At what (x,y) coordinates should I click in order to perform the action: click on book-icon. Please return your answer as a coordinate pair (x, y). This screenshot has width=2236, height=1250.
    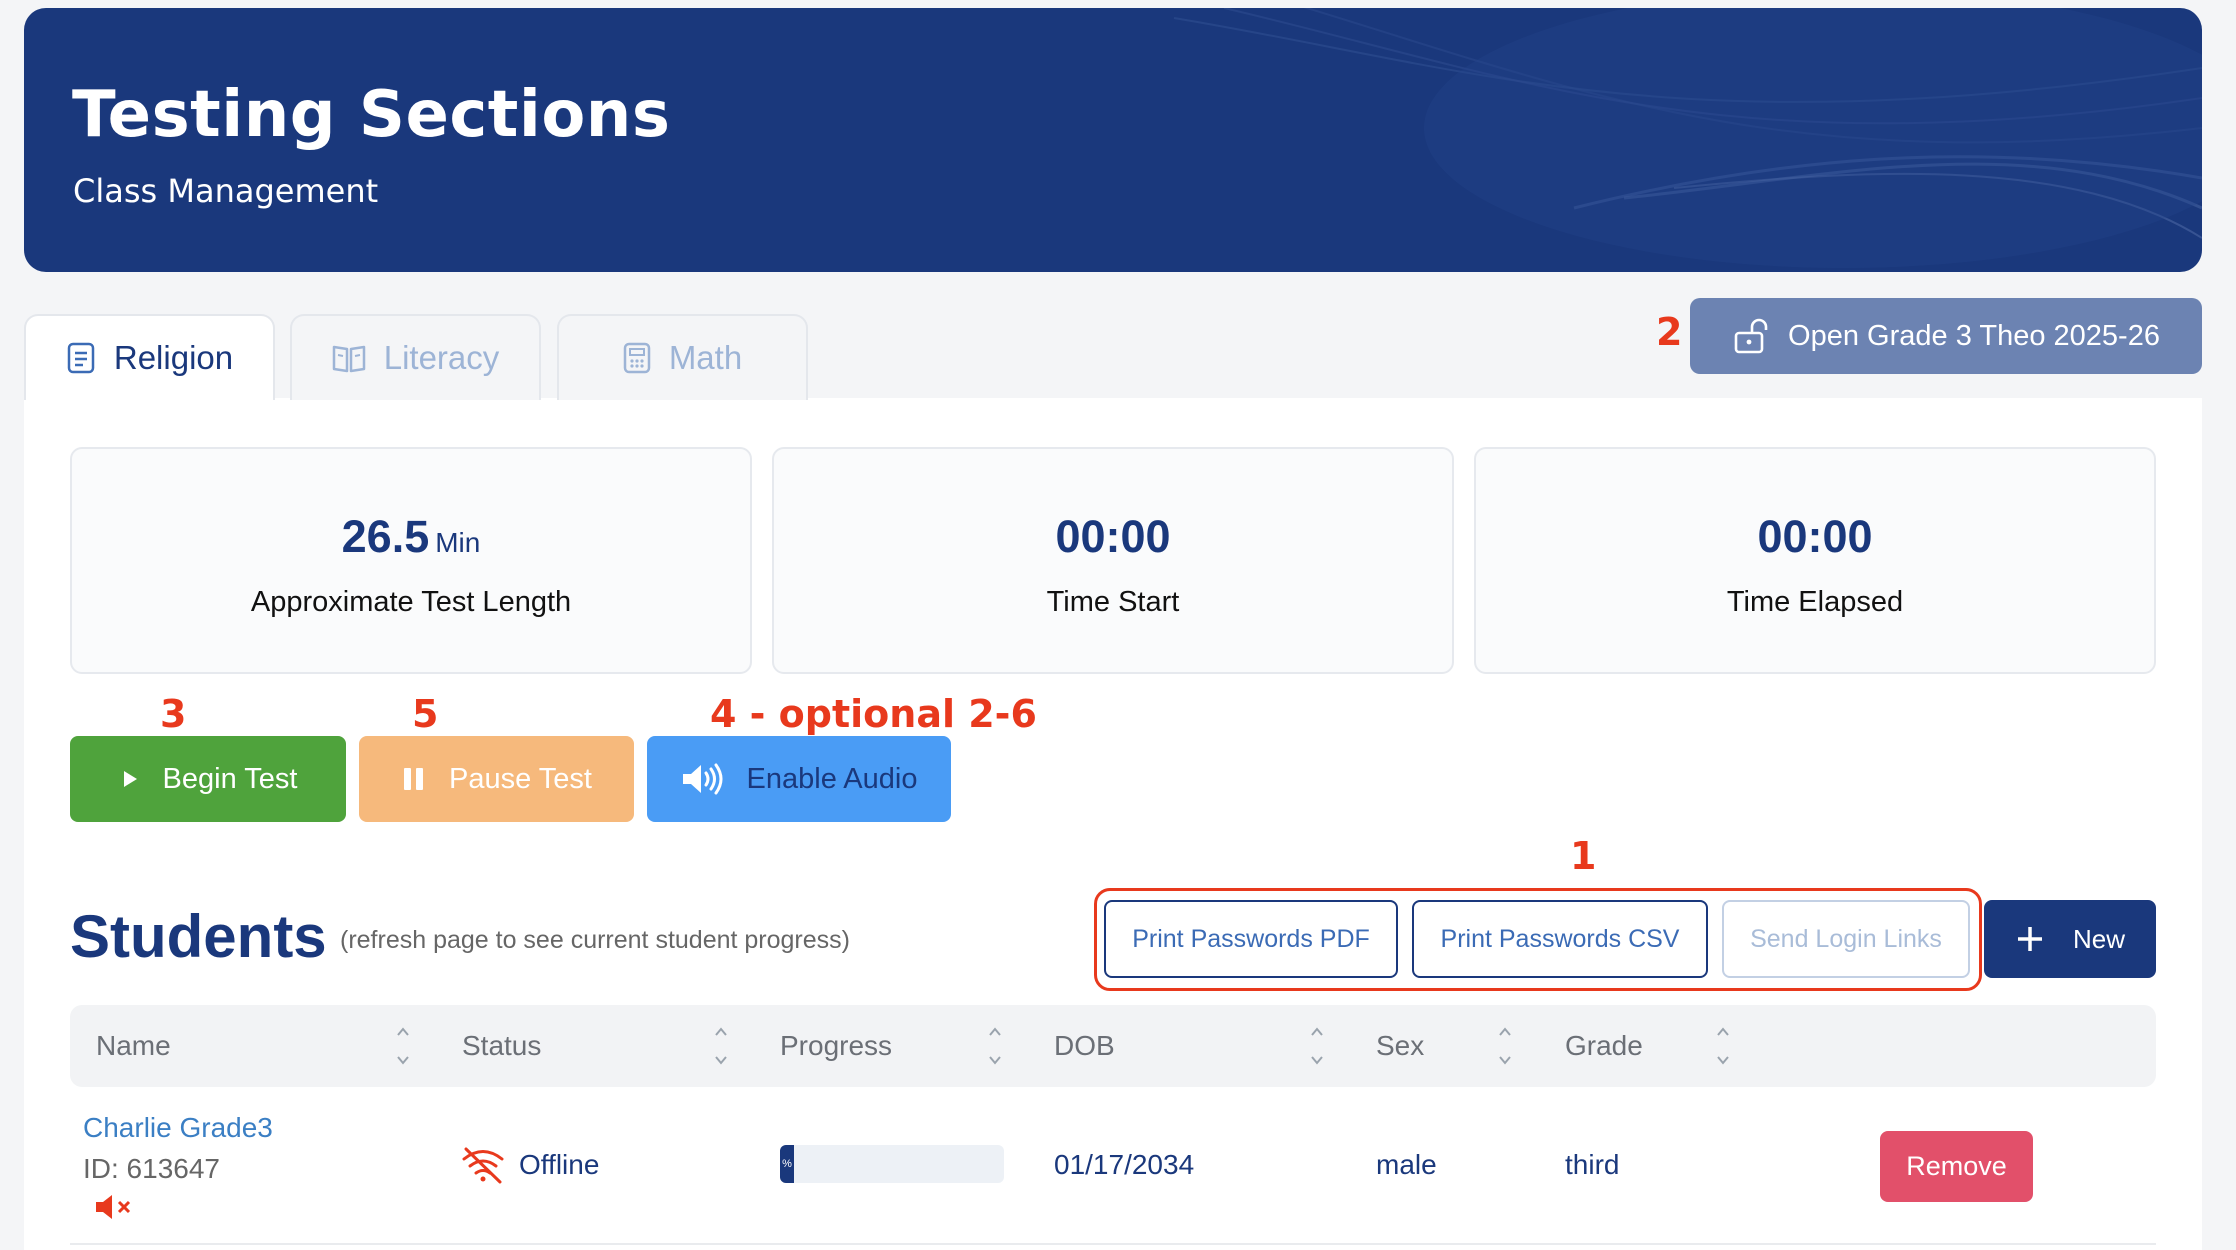
    Looking at the image, I should click on (348, 359).